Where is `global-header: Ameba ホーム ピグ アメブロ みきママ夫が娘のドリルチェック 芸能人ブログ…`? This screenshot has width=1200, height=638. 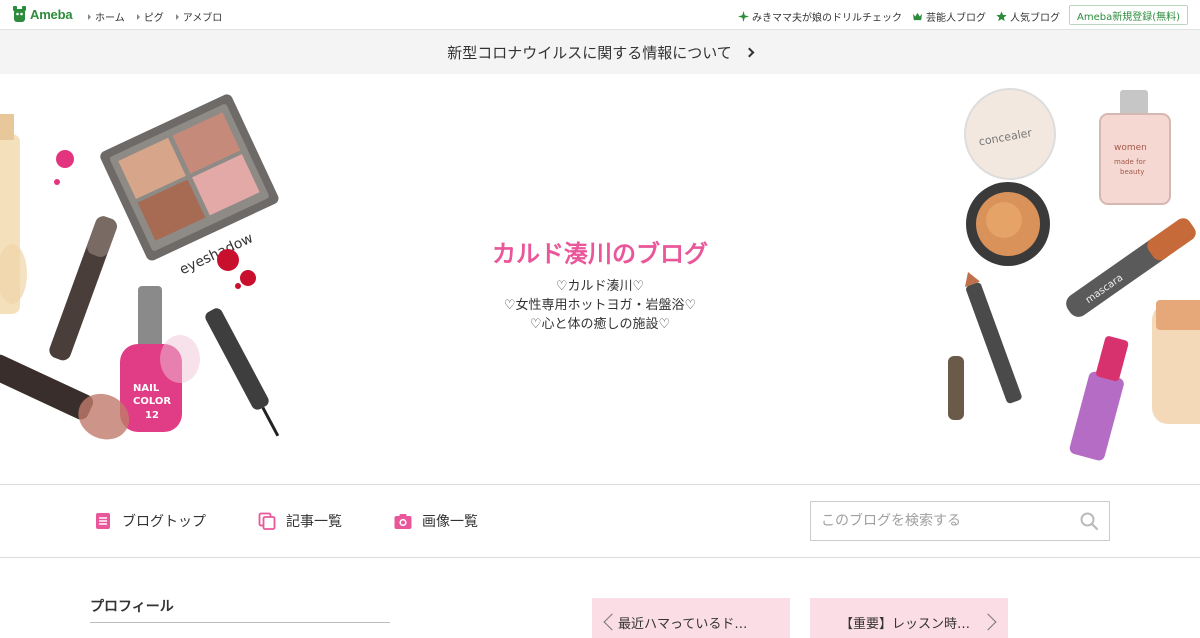 global-header: Ameba ホーム ピグ アメブロ みきママ夫が娘のドリルチェック 芸能人ブログ… is located at coordinates (600, 15).